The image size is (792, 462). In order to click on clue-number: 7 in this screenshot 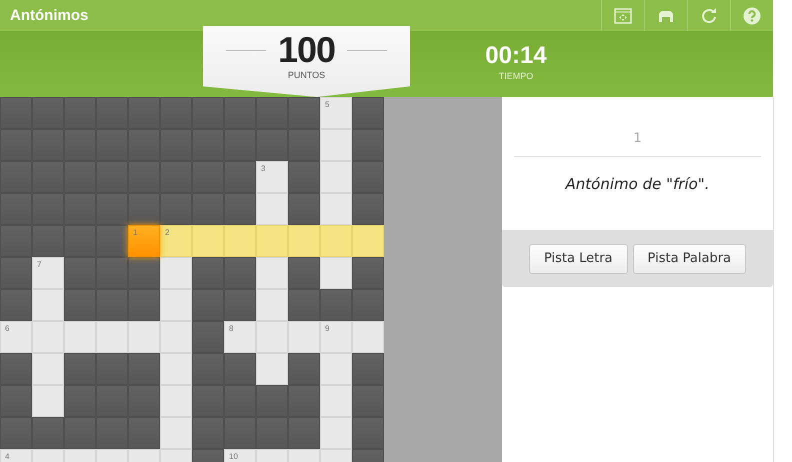, I will do `click(39, 264)`.